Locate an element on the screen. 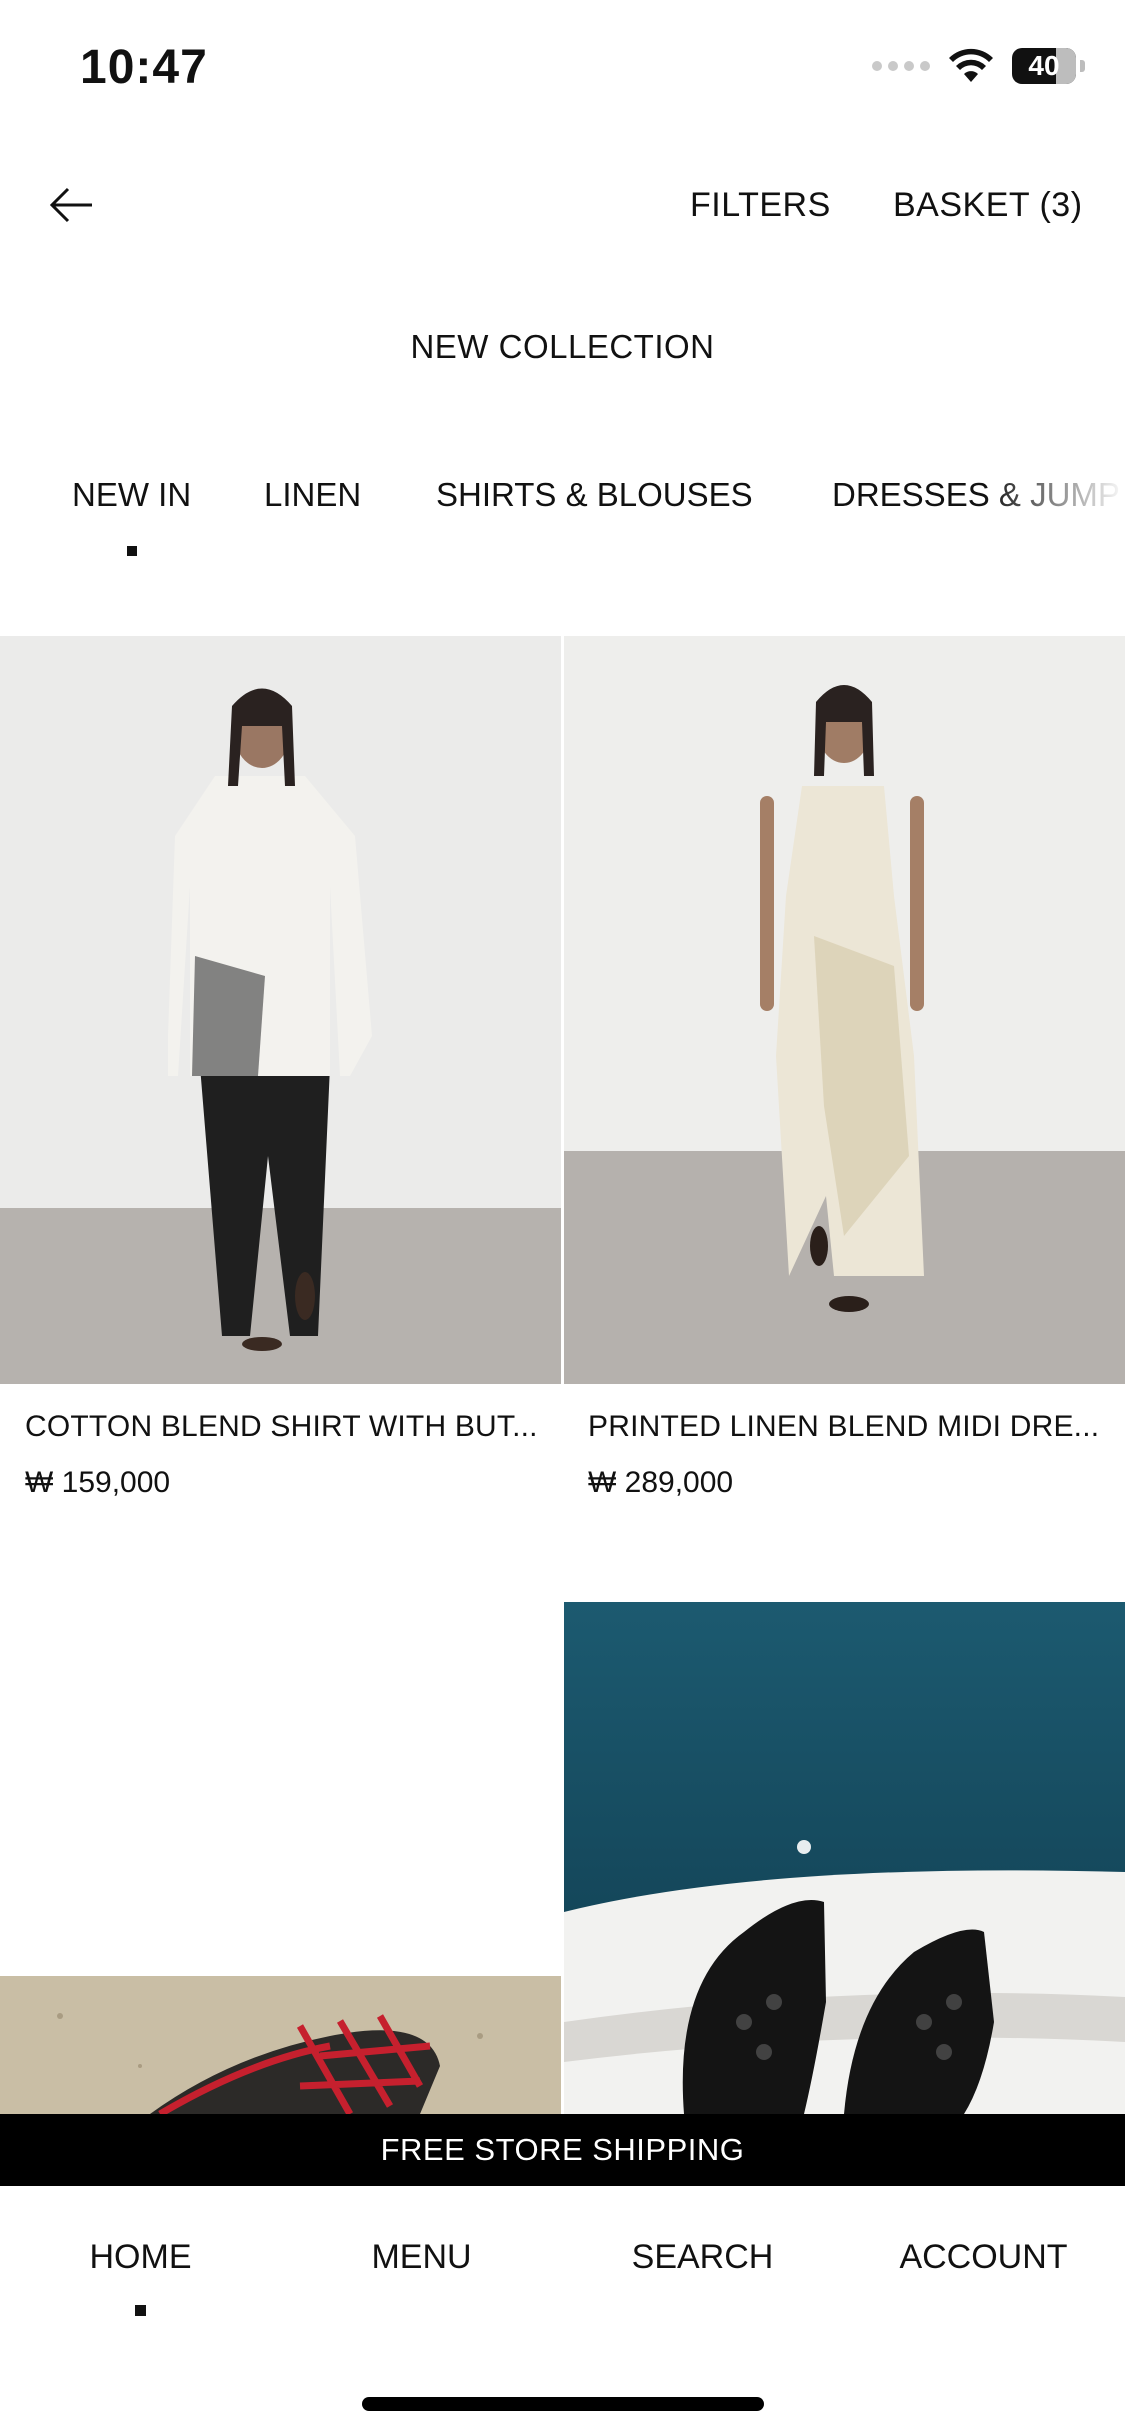  product-photo-red-sandals is located at coordinates (280, 2045).